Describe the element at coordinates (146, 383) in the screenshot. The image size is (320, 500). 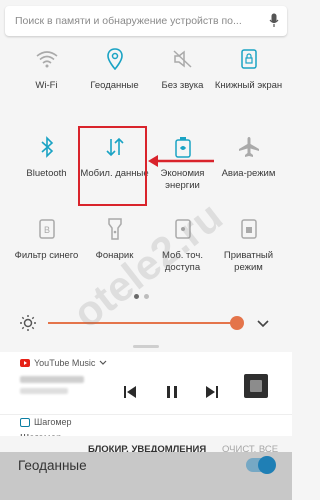
I see `media-notification: YouTube Music` at that location.